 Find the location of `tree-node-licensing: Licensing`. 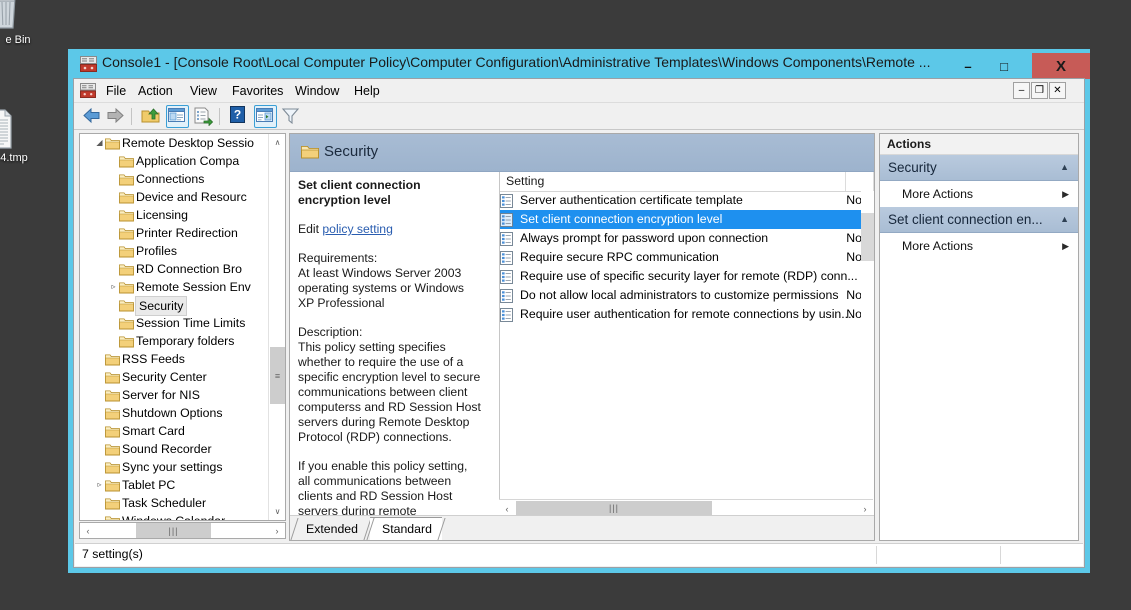

tree-node-licensing: Licensing is located at coordinates (174, 215).